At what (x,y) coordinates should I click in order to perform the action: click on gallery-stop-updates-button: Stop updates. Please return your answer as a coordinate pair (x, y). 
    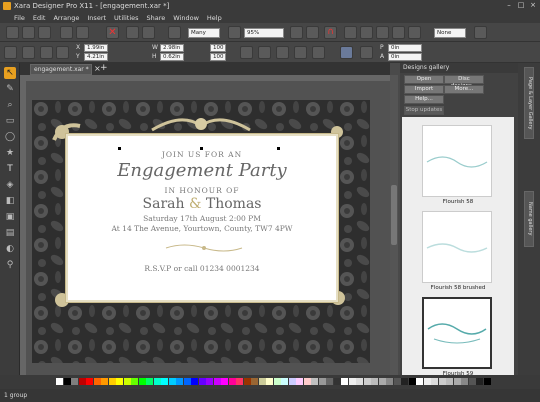
    Looking at the image, I should click on (424, 110).